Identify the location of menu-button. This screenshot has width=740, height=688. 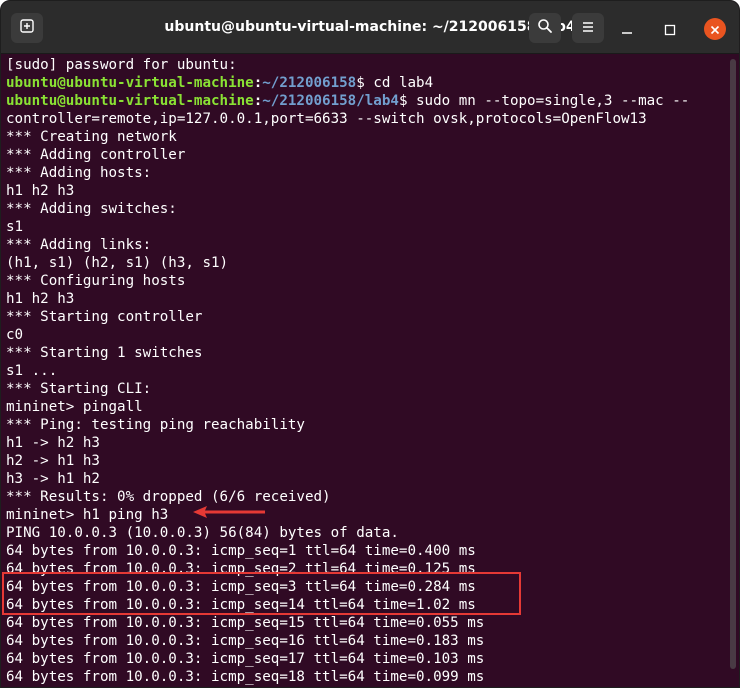
(588, 28).